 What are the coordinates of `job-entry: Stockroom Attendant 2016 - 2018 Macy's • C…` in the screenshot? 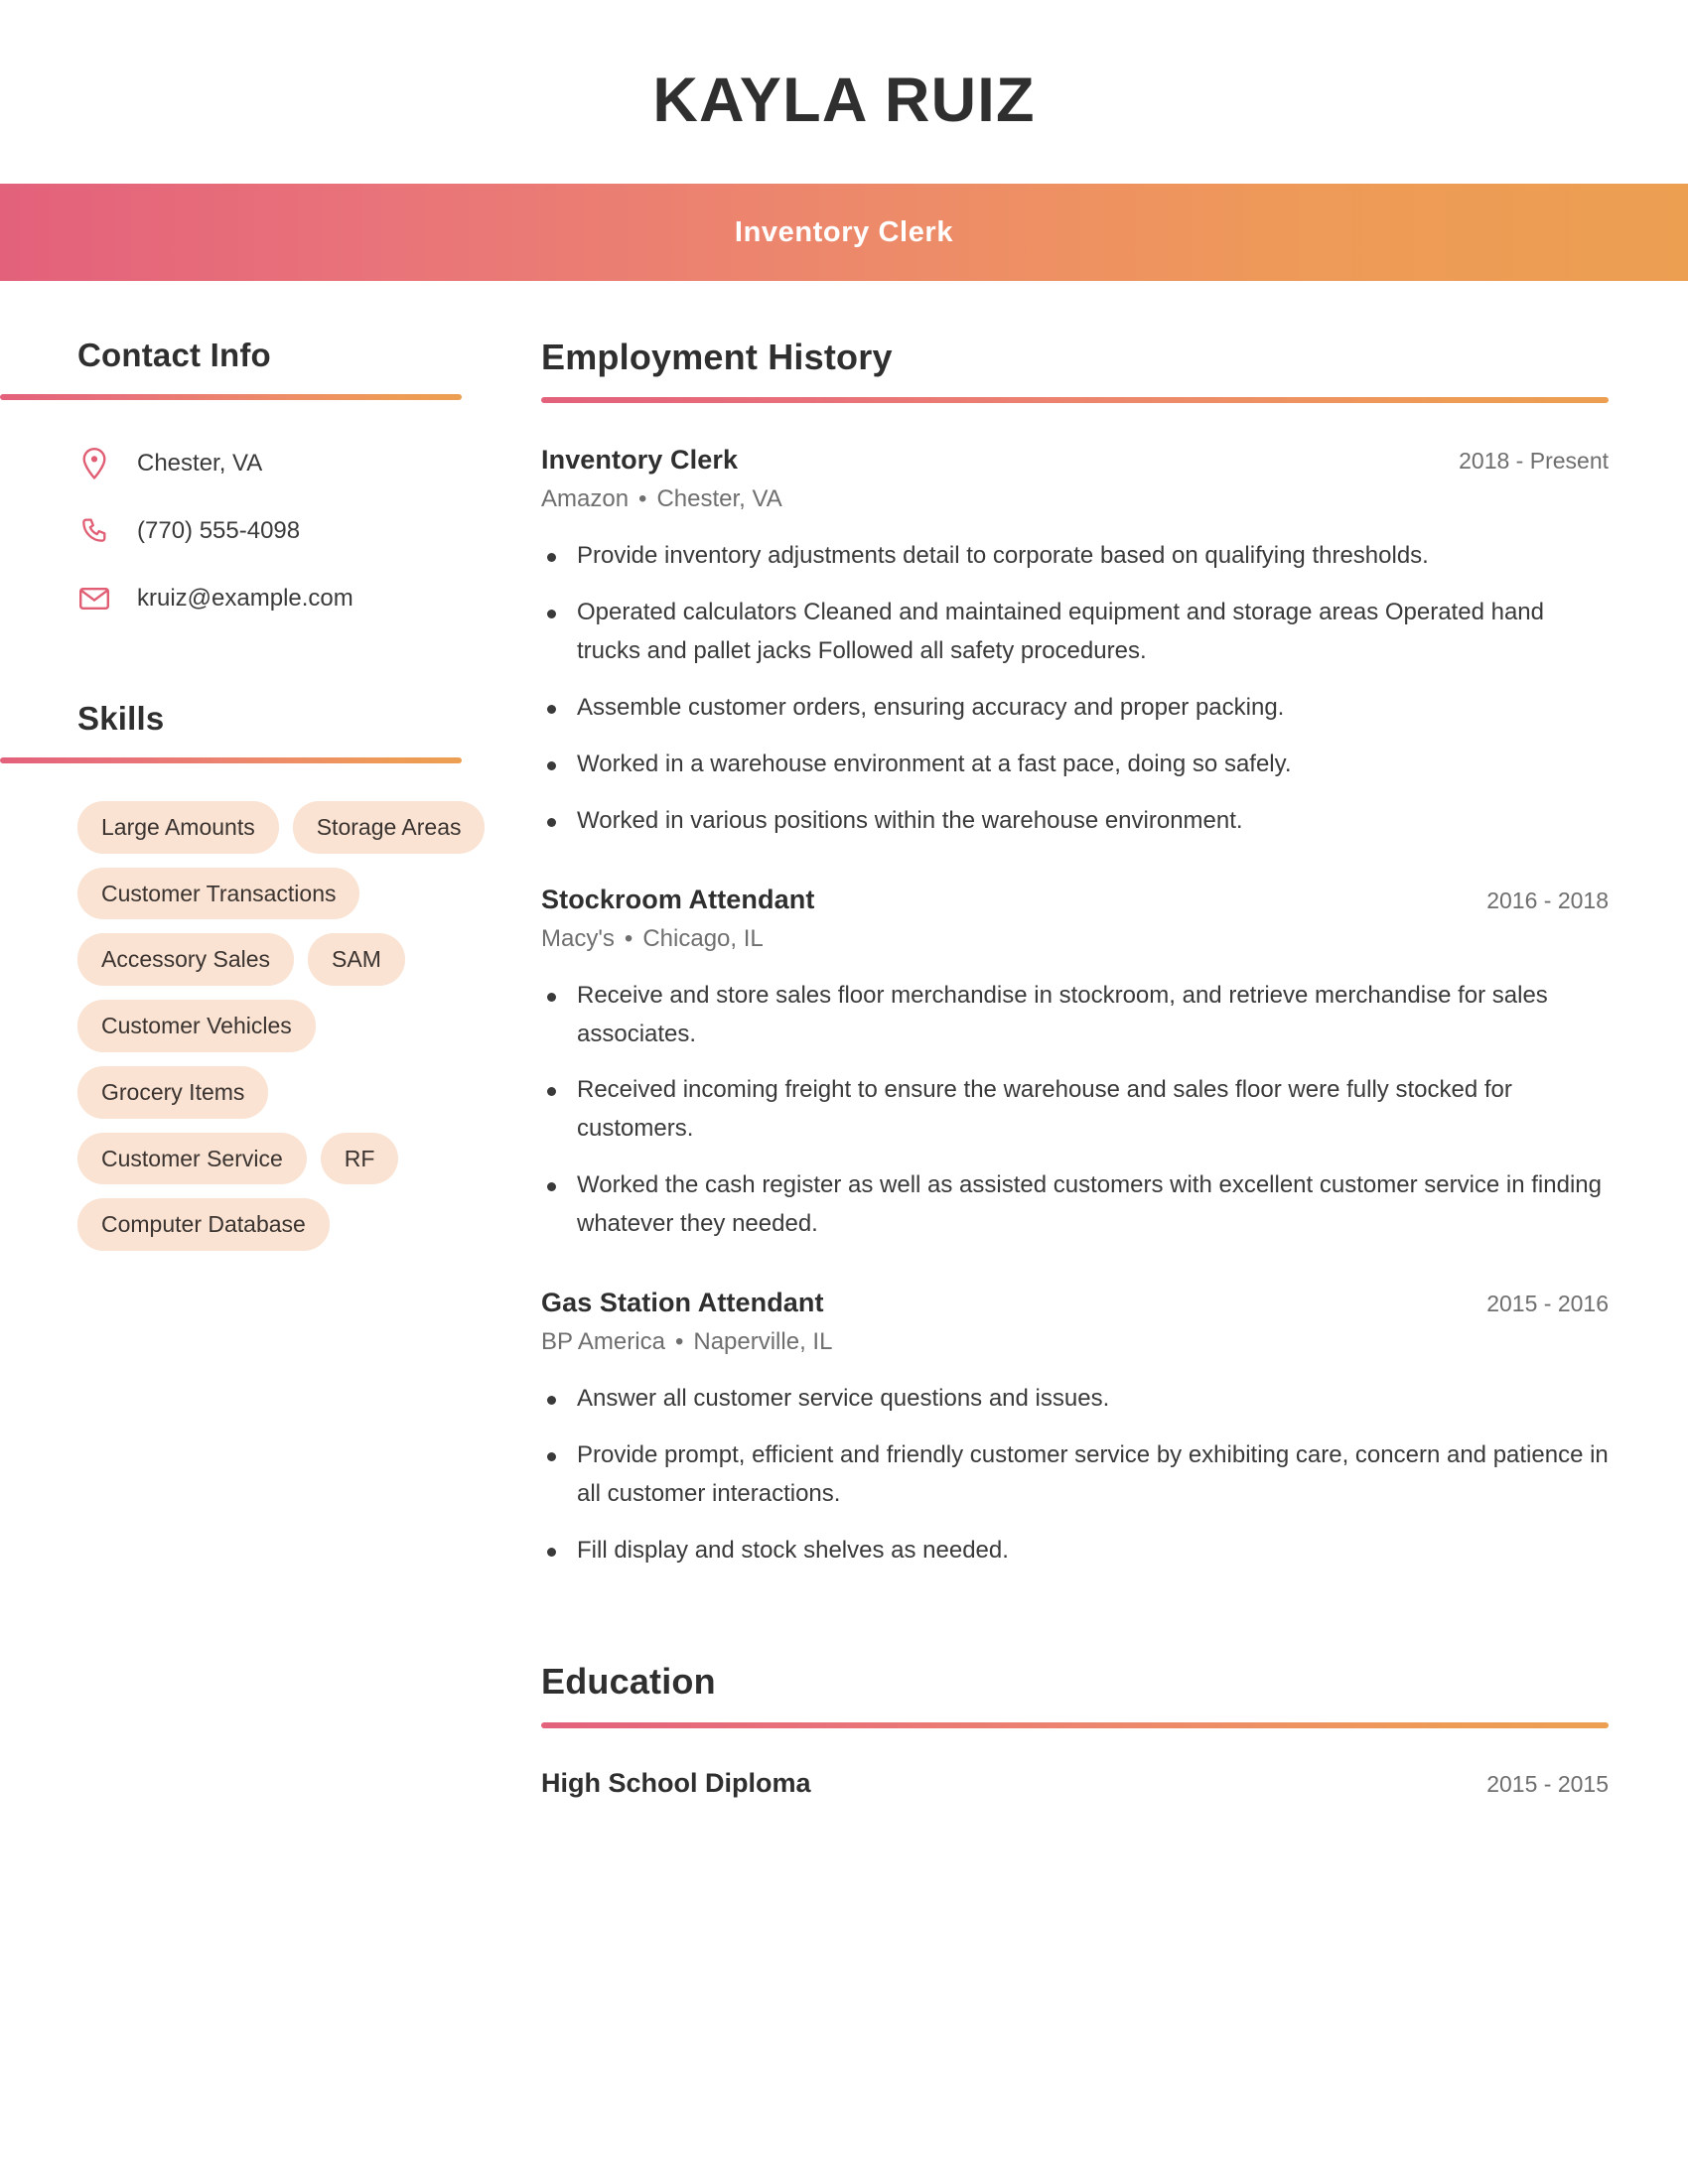 It's located at (1075, 1064).